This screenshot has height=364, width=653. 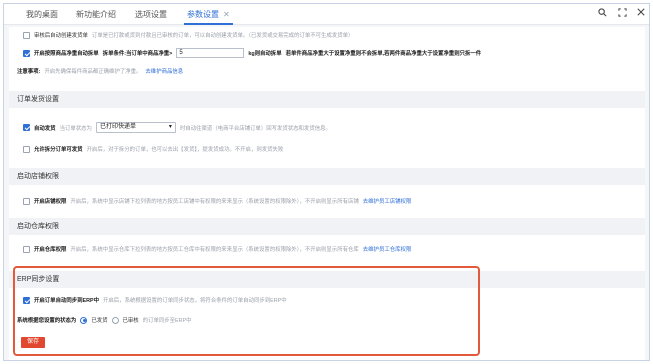 I want to click on warehouse-perm-label: 开启仓库权限, so click(x=50, y=250).